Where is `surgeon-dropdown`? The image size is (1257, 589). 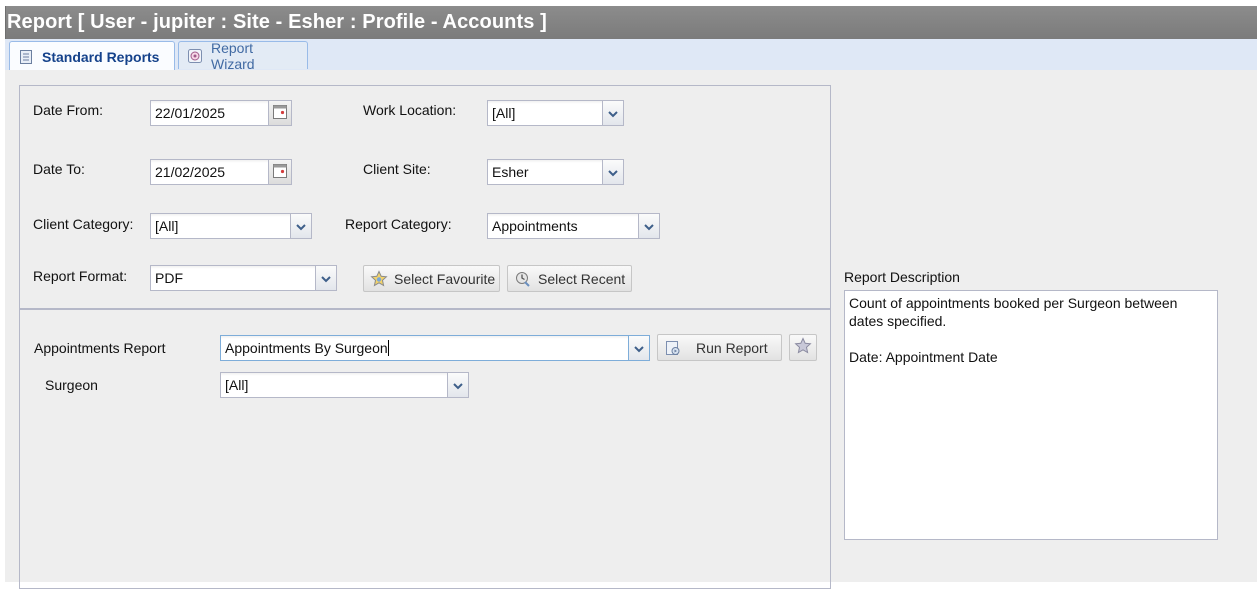 surgeon-dropdown is located at coordinates (458, 385).